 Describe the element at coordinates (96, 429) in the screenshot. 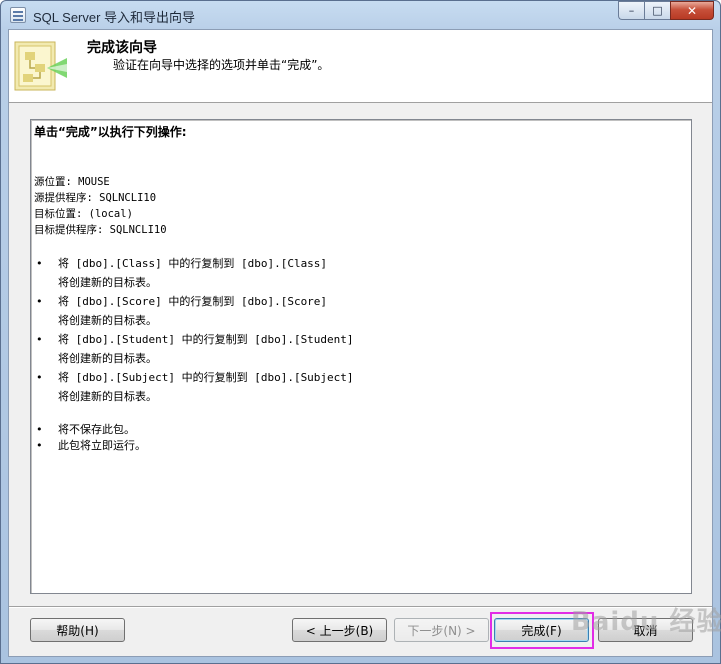

I see `save-package-note: 将不保存此包。` at that location.